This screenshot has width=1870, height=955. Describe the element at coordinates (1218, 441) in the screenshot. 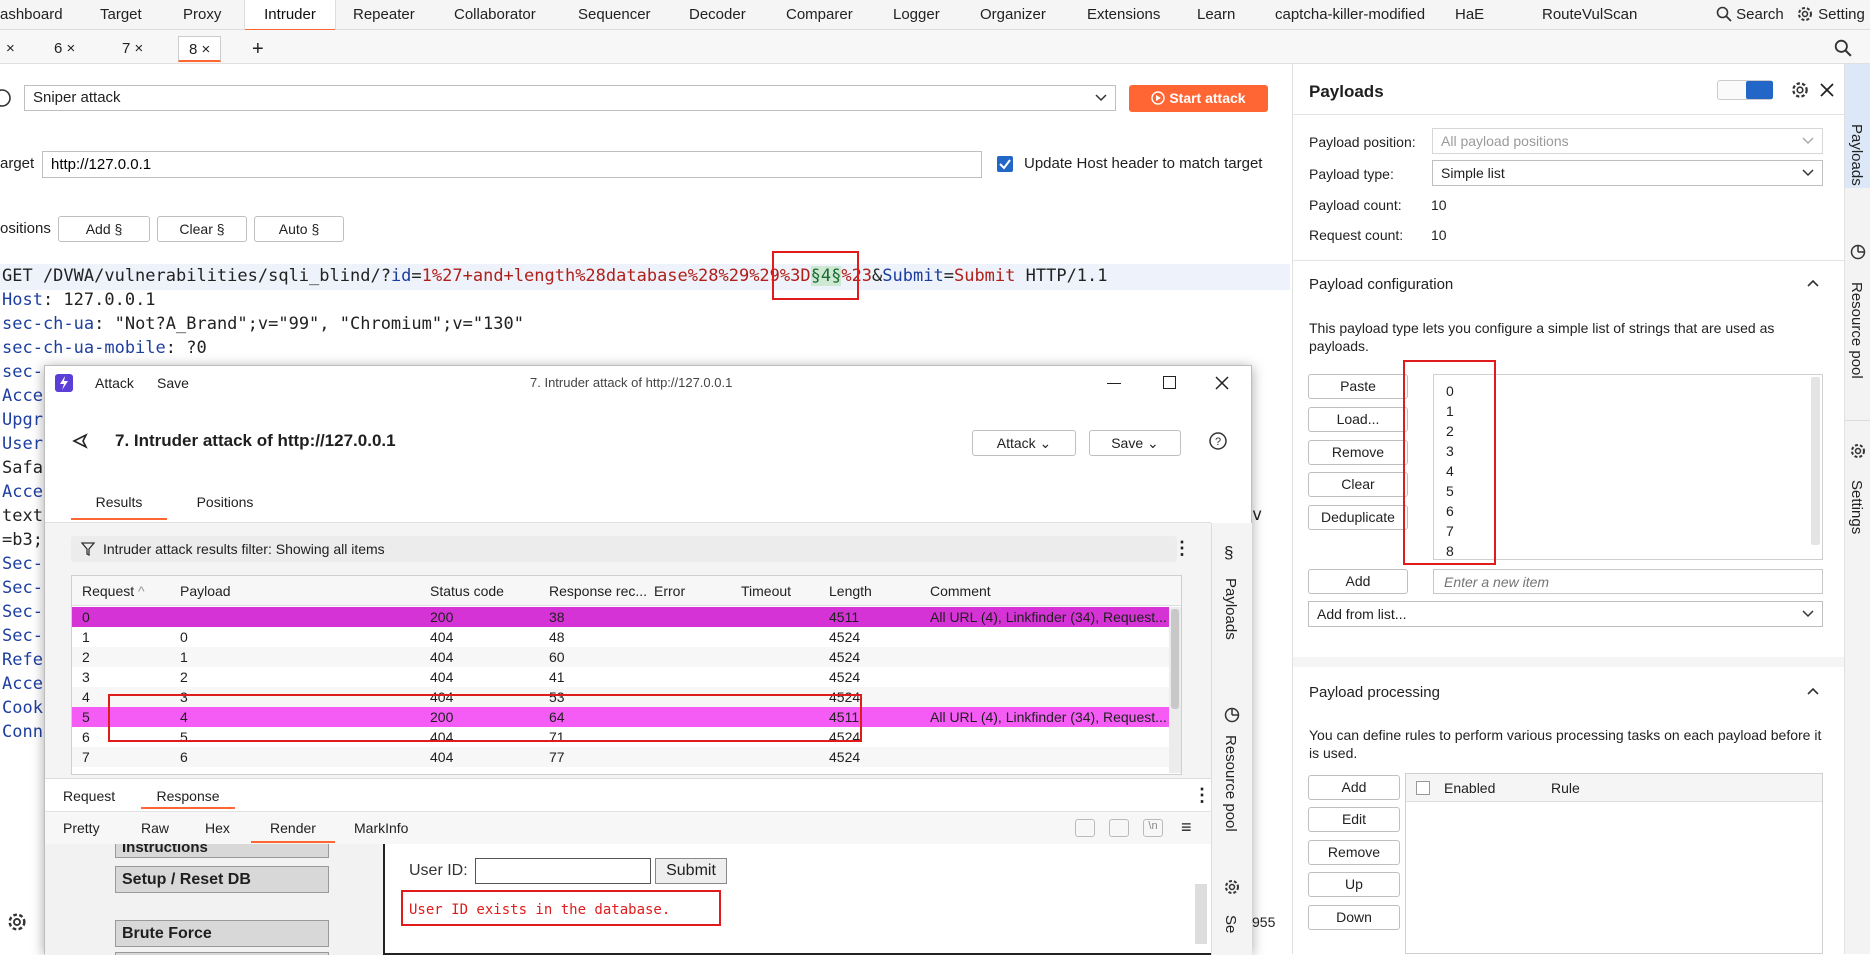

I see `help-icon: ?` at that location.